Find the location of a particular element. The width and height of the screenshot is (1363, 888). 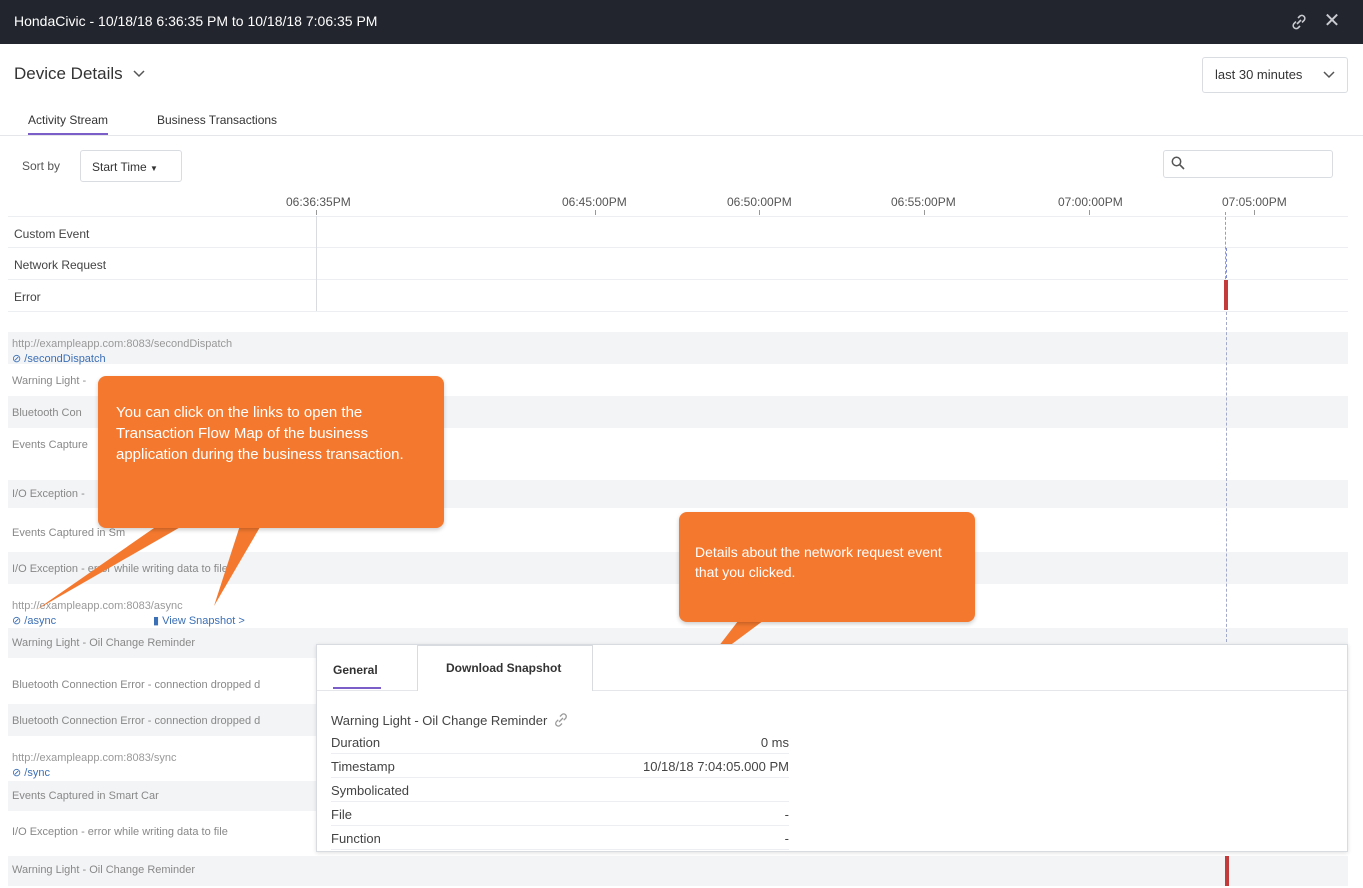

caret-down-icon: ▼ is located at coordinates (154, 168).